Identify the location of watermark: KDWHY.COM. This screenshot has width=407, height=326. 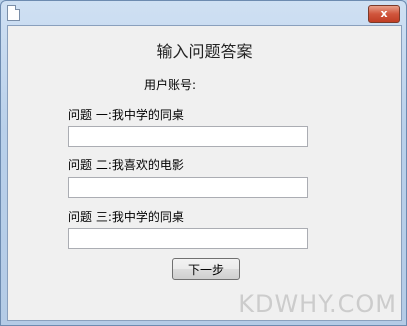
(317, 304).